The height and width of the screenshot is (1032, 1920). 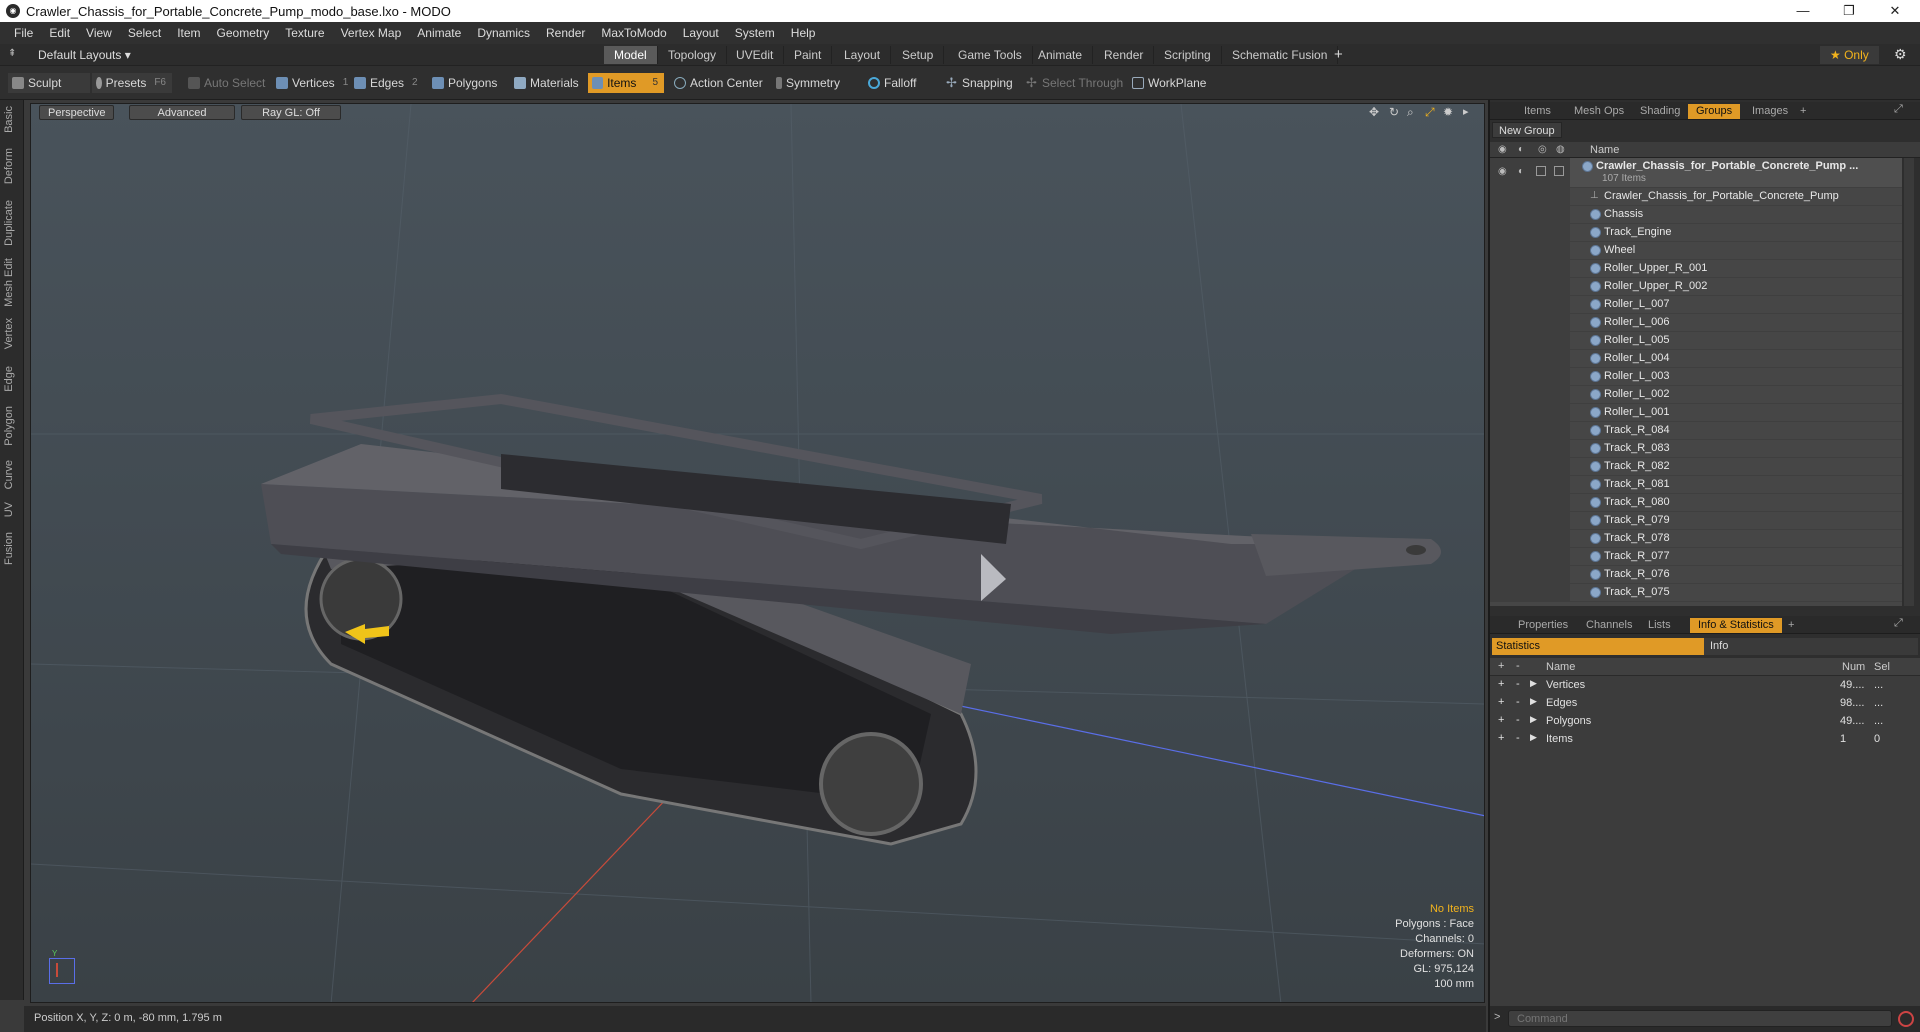 What do you see at coordinates (1696, 413) in the screenshot?
I see `list-item: Roller_L_001` at bounding box center [1696, 413].